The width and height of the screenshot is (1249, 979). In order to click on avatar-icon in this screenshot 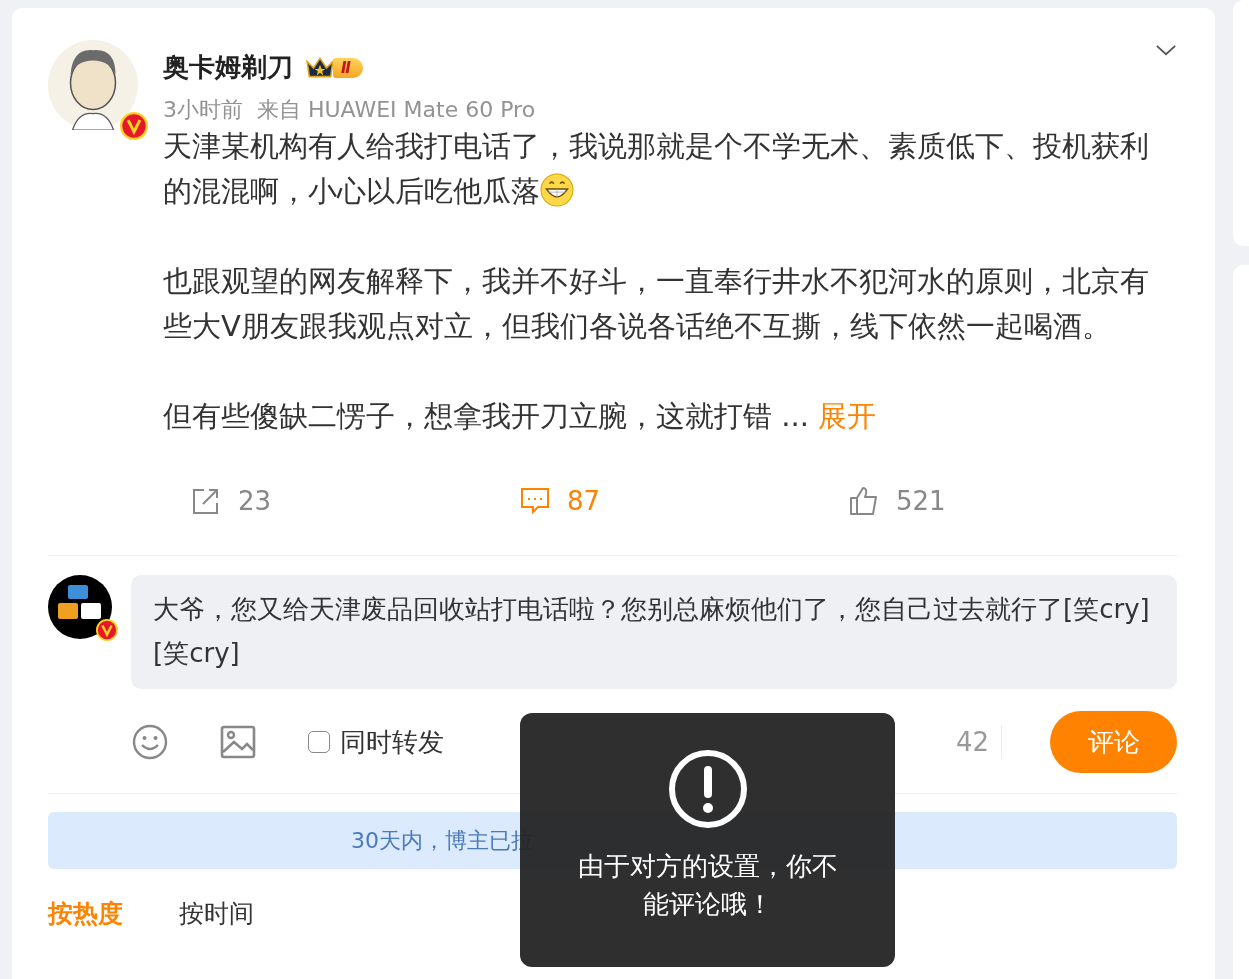, I will do `click(80, 607)`.